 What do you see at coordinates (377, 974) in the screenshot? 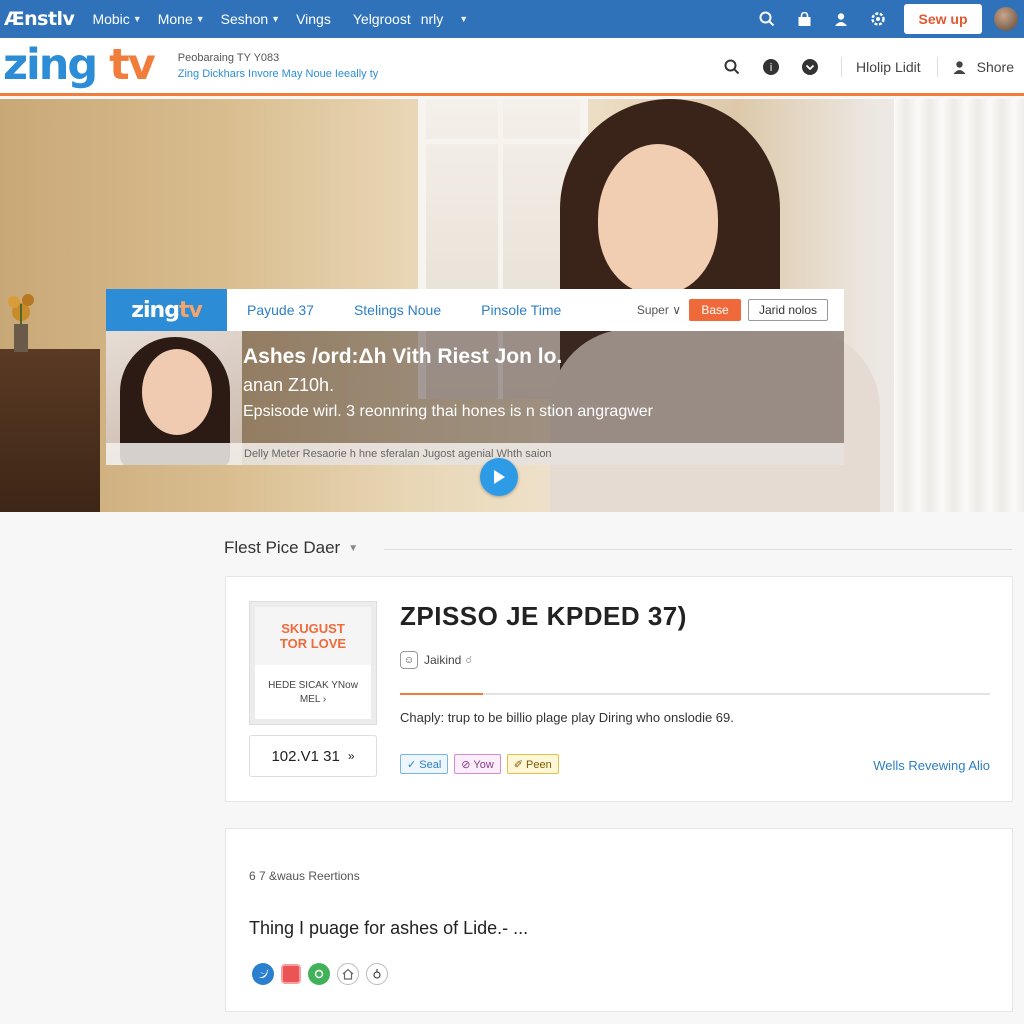
I see `info-circle-icon` at bounding box center [377, 974].